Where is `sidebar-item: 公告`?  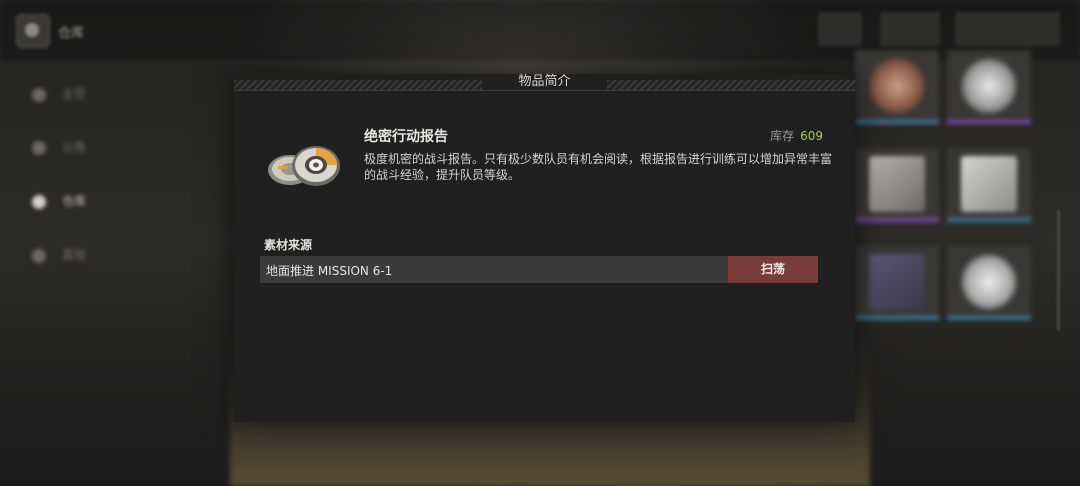 sidebar-item: 公告 is located at coordinates (112, 158).